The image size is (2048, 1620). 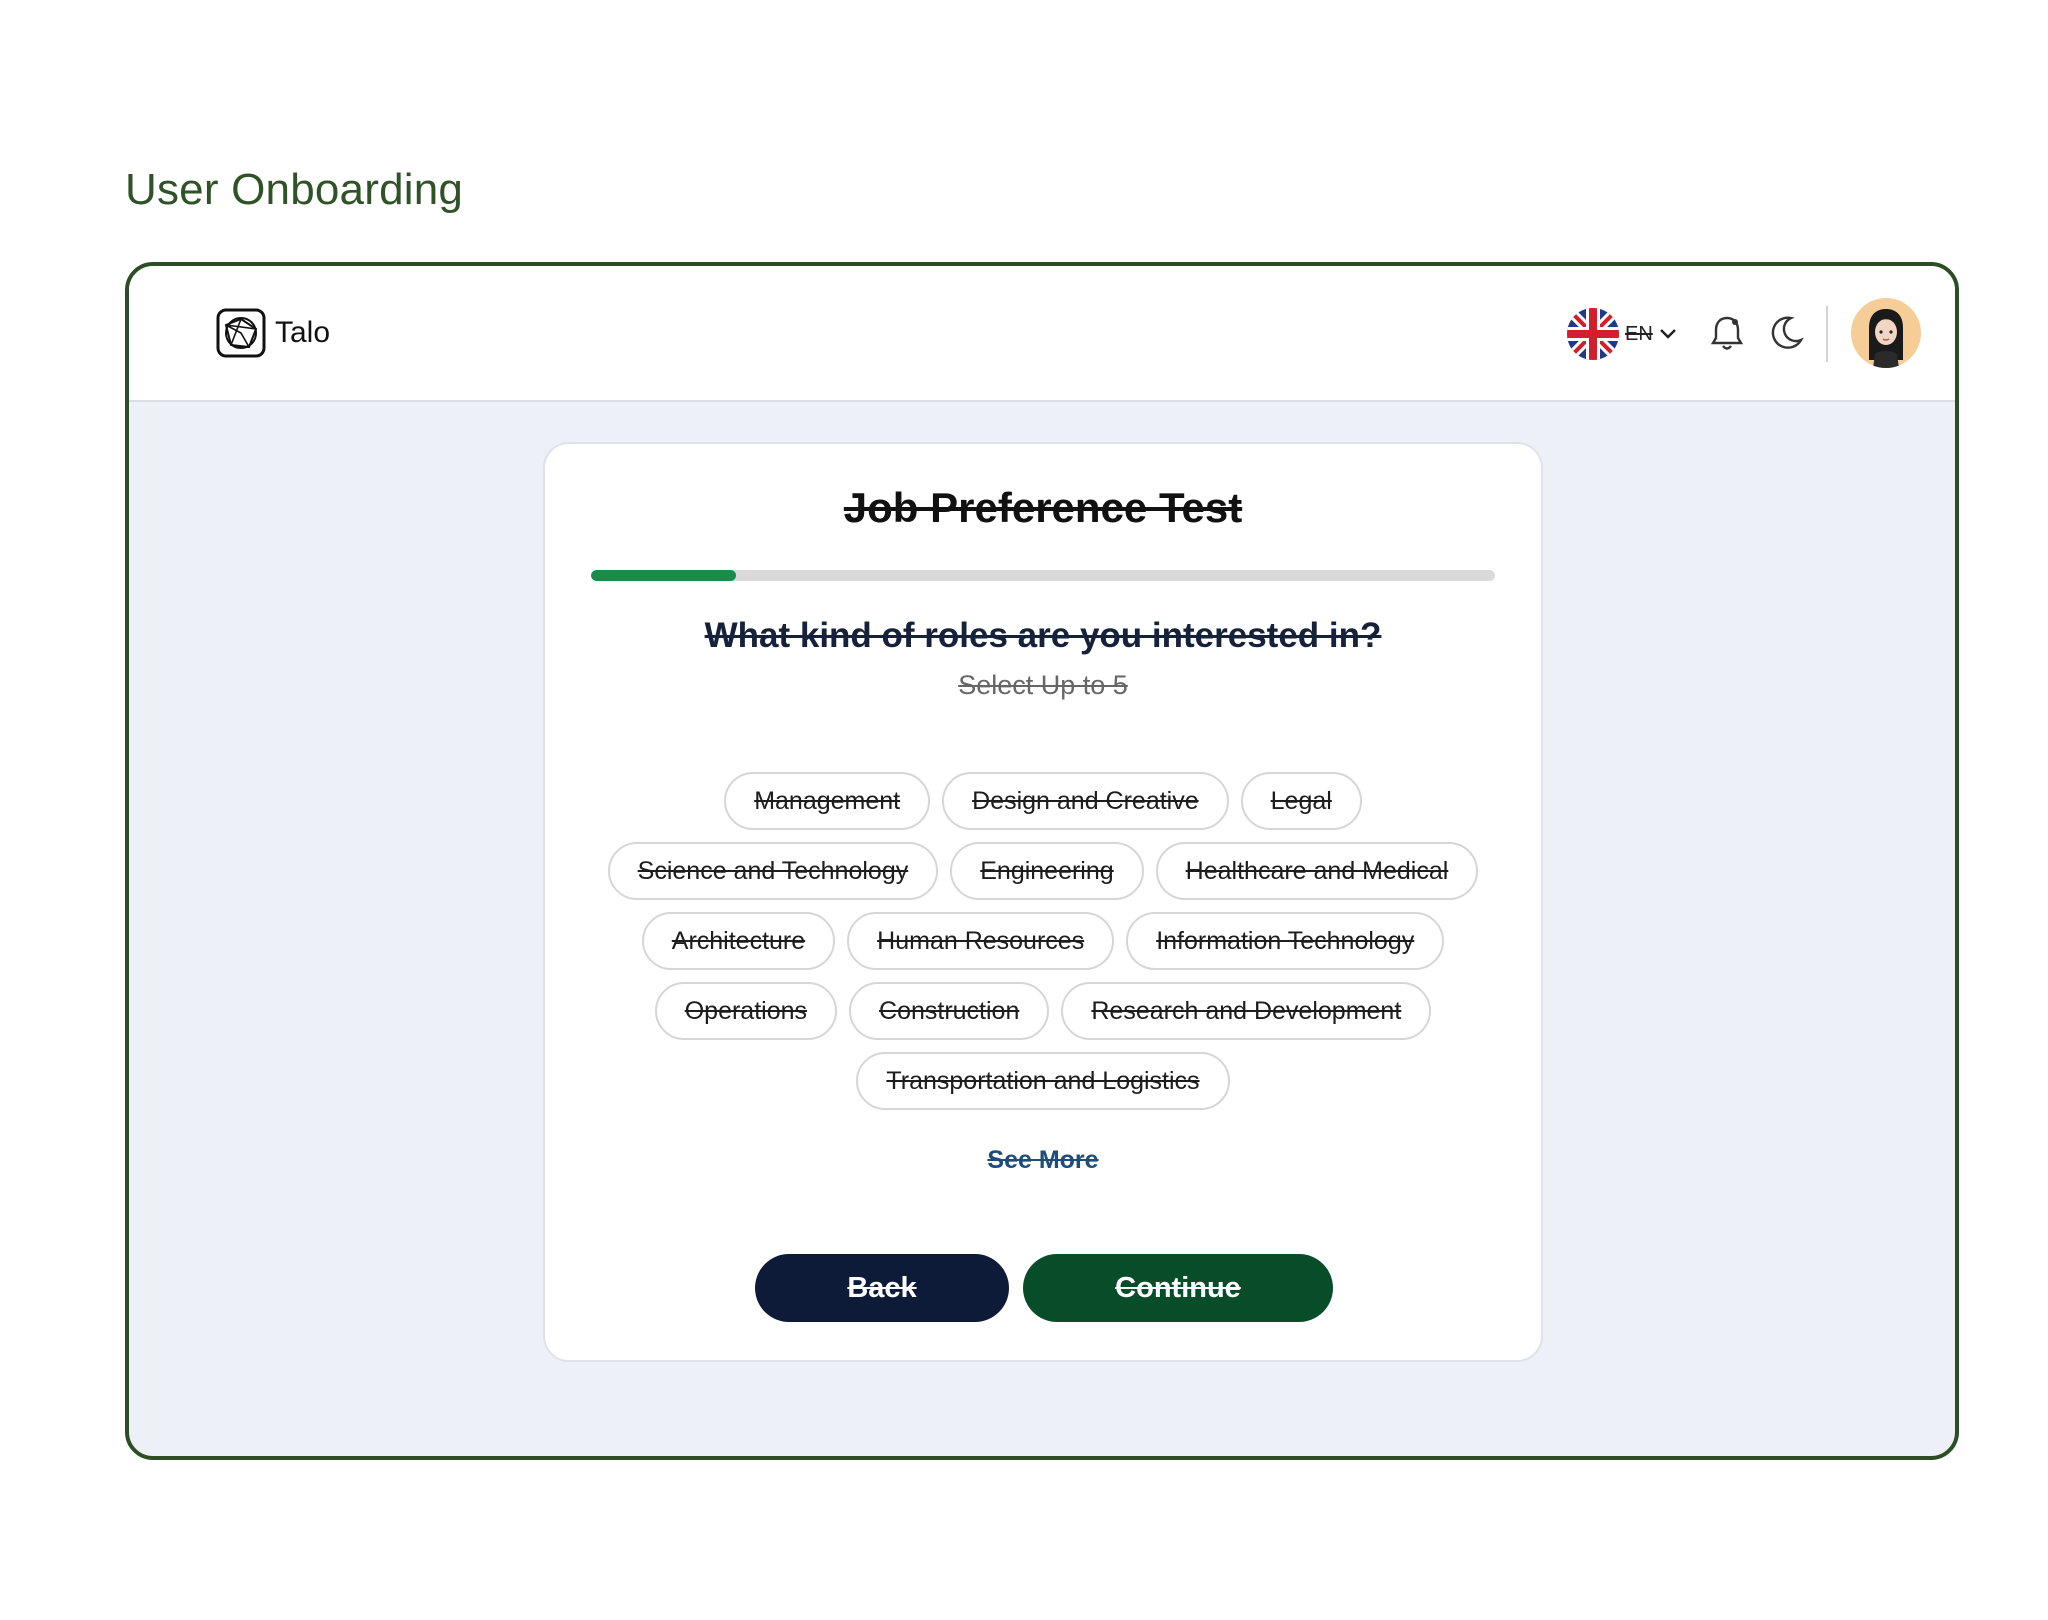 What do you see at coordinates (1047, 871) in the screenshot?
I see `role-chip-engineering: Engineering` at bounding box center [1047, 871].